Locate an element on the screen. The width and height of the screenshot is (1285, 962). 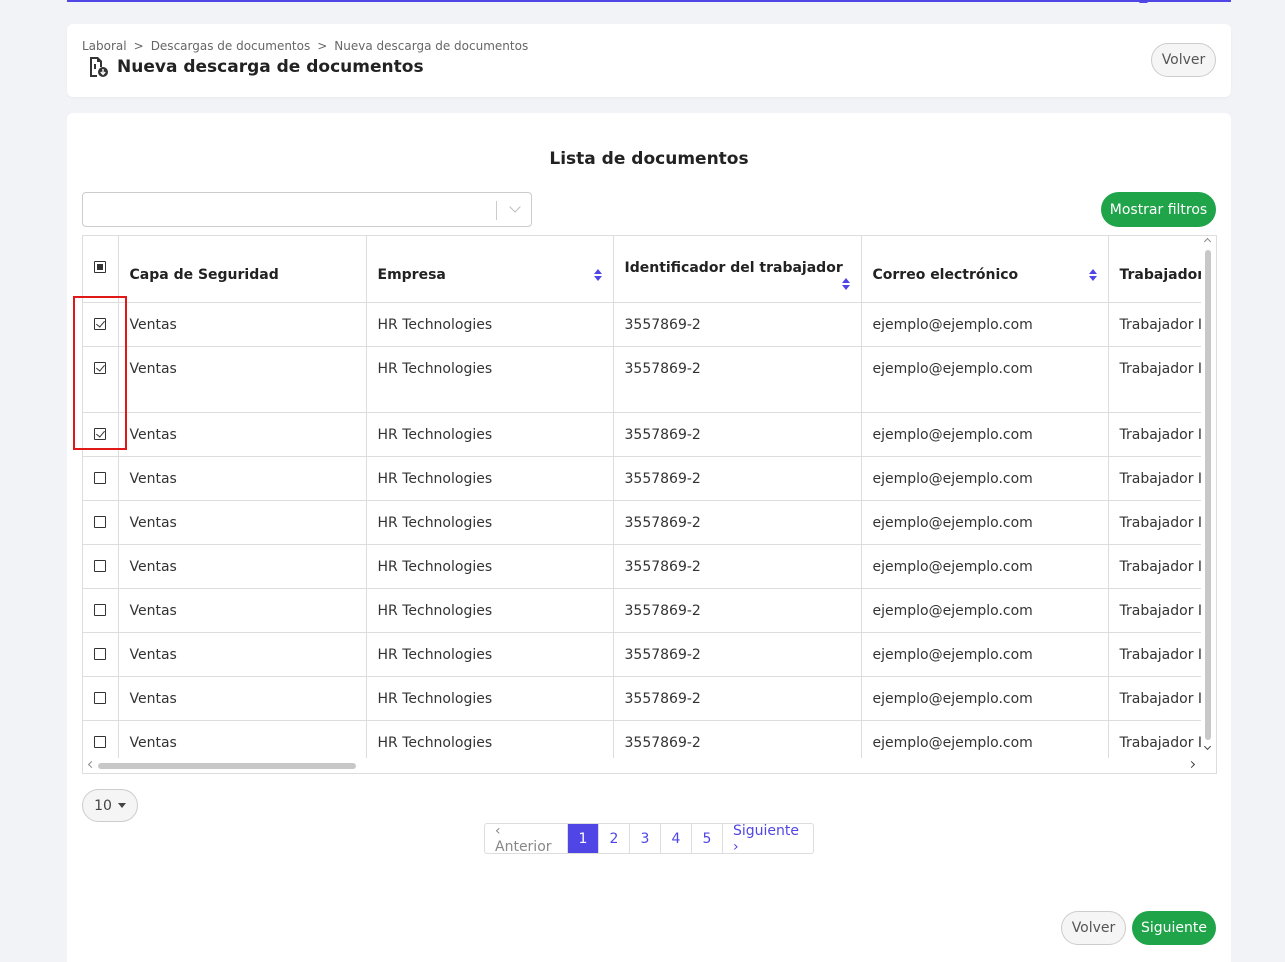
caret-down-icon is located at coordinates (121, 805).